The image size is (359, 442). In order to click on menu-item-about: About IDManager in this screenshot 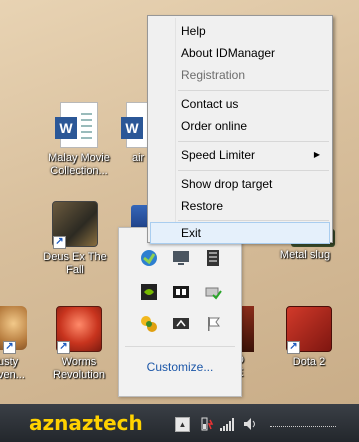, I will do `click(240, 53)`.